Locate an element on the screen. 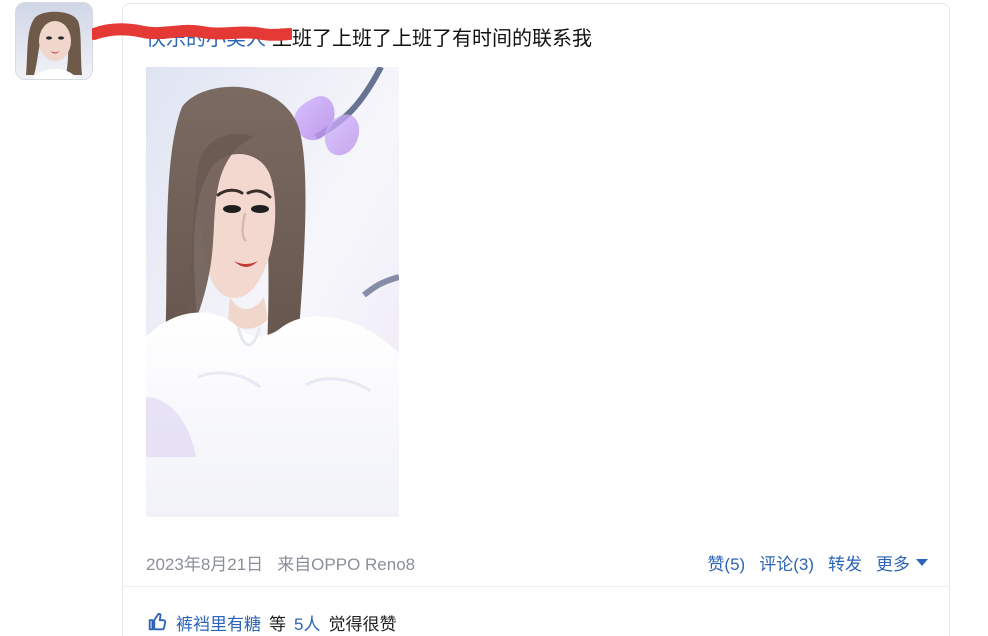 The image size is (988, 636). post-header: 快乐的小美人 上班了上班了上班了有时间的联系我 is located at coordinates (369, 38).